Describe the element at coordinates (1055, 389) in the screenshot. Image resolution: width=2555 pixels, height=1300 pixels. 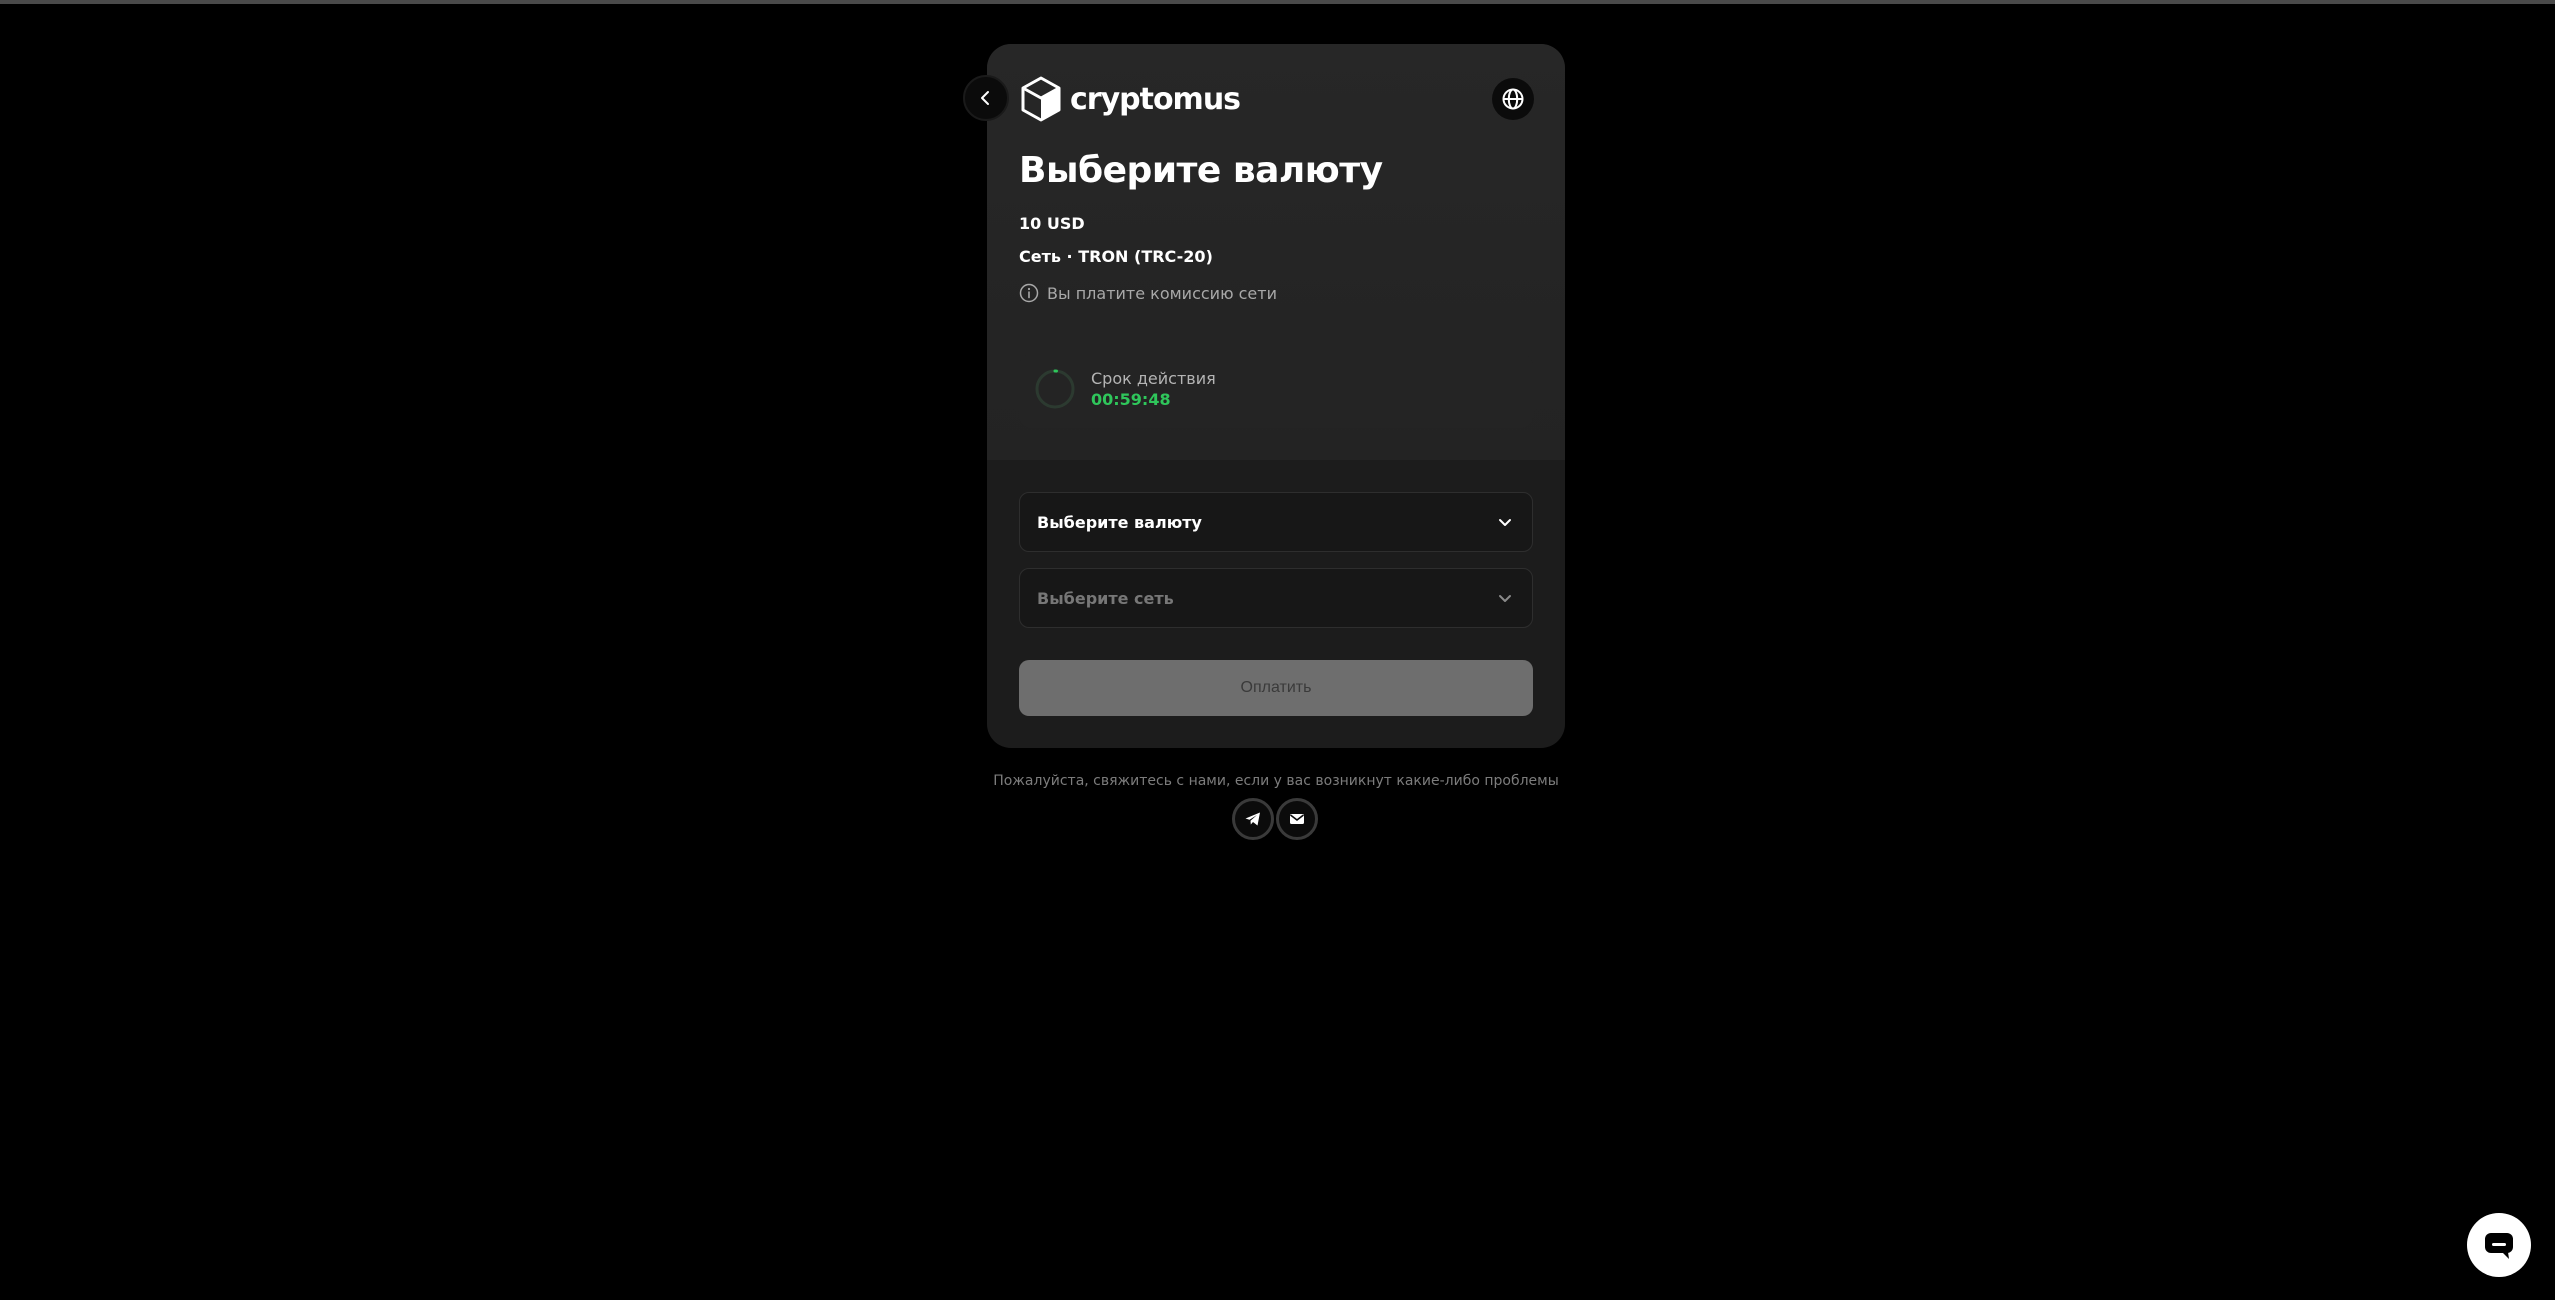
I see `timer-ring-icon` at that location.